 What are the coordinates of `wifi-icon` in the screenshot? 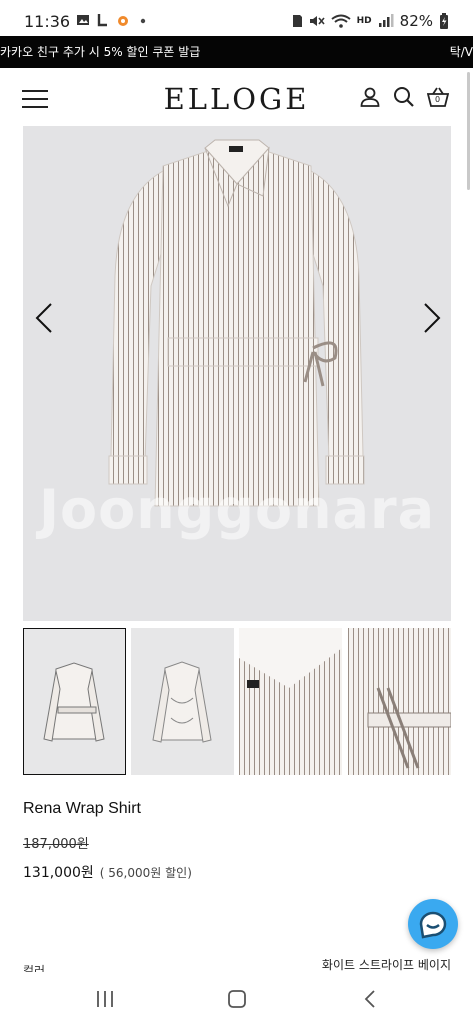 It's located at (341, 21).